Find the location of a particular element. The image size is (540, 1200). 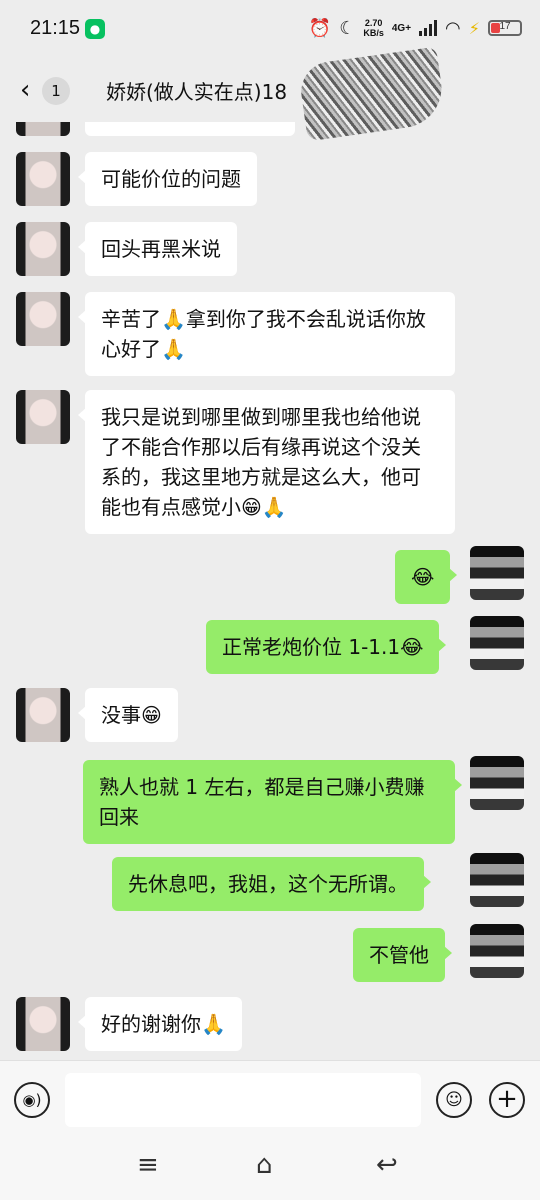

moon-icon: ☾ is located at coordinates (347, 28).